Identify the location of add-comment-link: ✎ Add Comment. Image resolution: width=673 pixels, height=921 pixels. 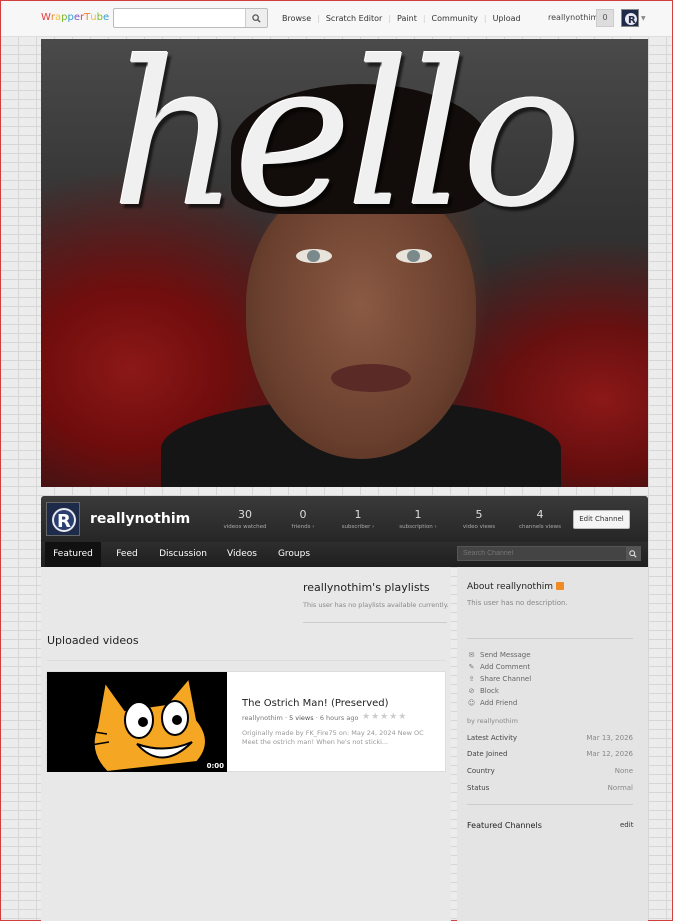
(499, 667).